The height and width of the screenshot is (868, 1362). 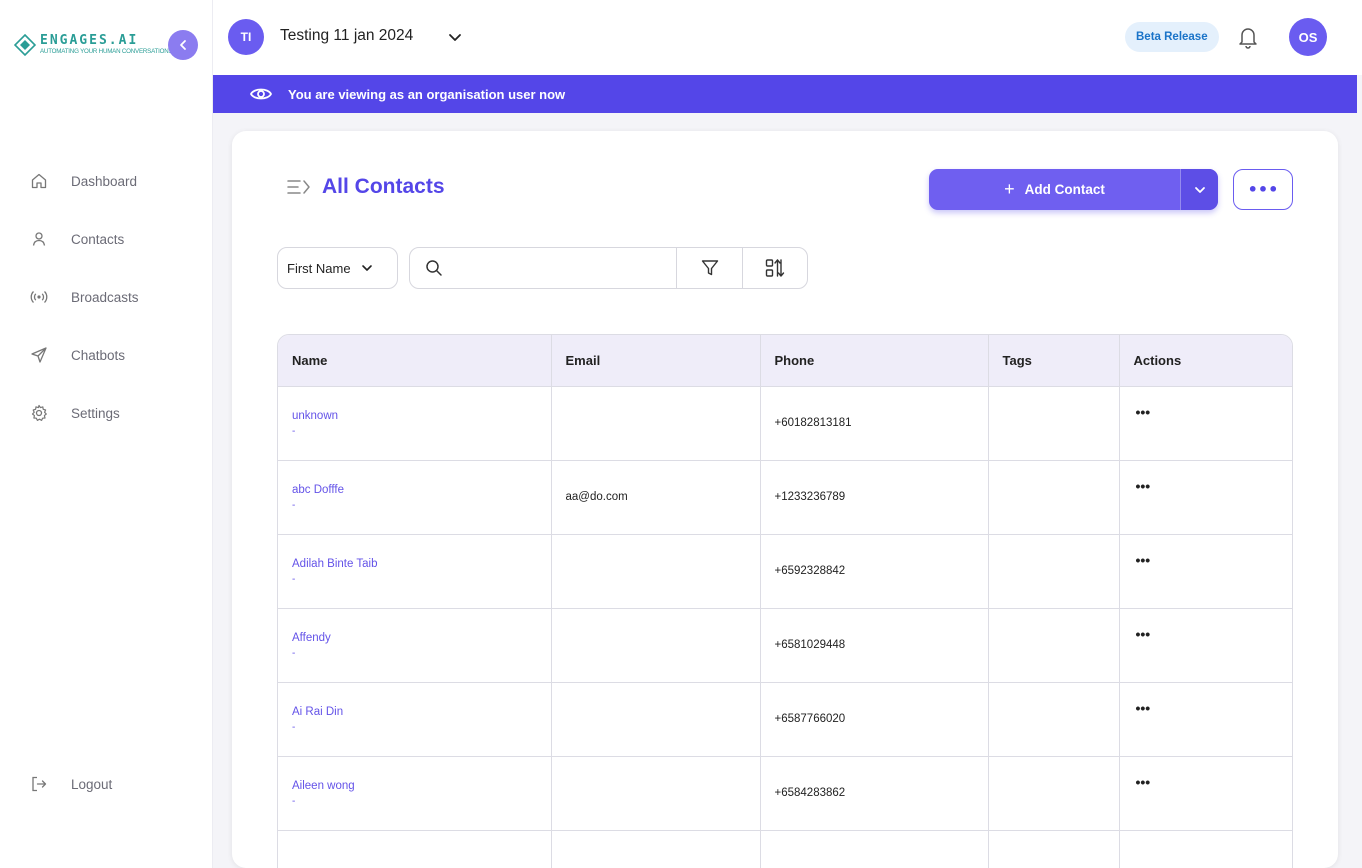 I want to click on contact-phone: +6587766020, so click(x=874, y=718).